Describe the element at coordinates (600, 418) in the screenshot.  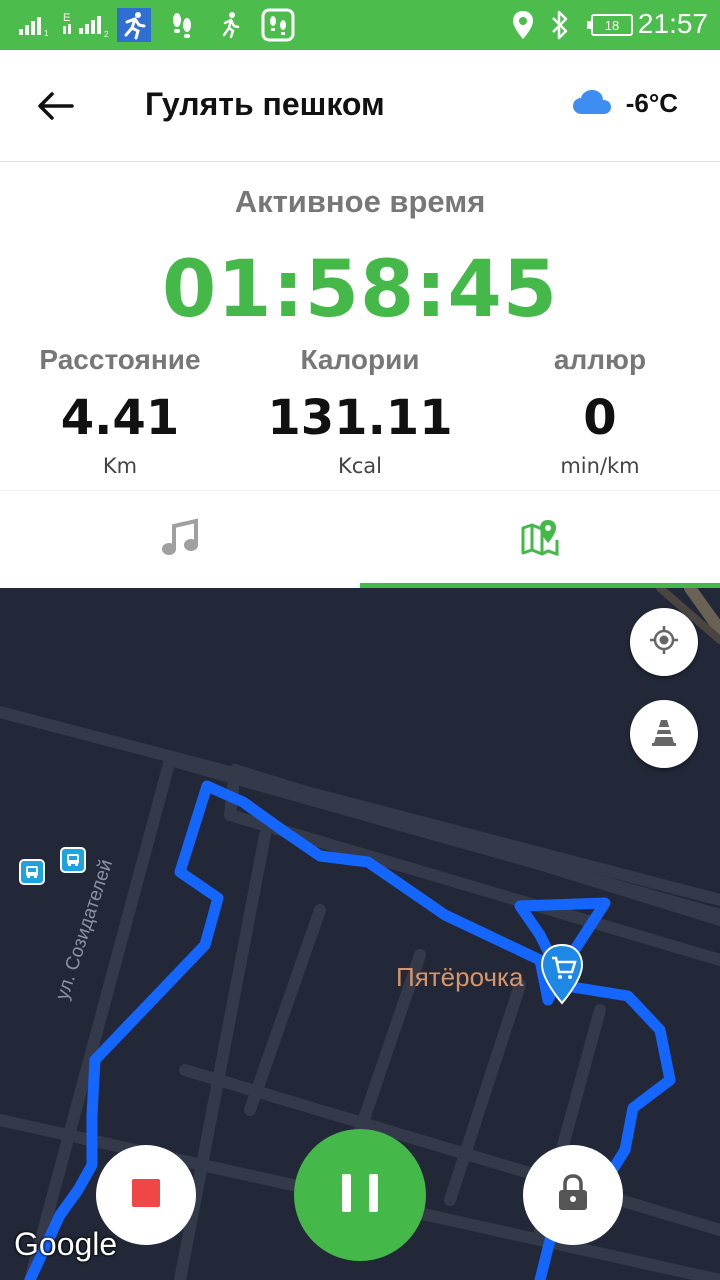
I see `stat-value: 0` at that location.